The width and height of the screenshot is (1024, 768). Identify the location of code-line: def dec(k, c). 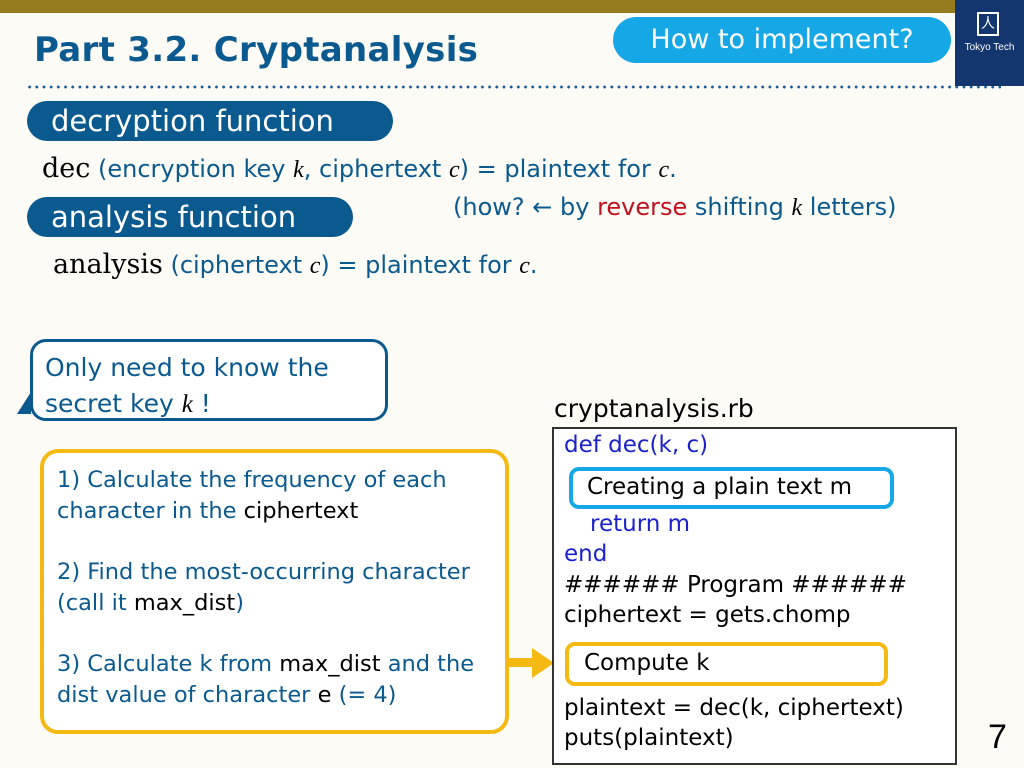
(636, 445).